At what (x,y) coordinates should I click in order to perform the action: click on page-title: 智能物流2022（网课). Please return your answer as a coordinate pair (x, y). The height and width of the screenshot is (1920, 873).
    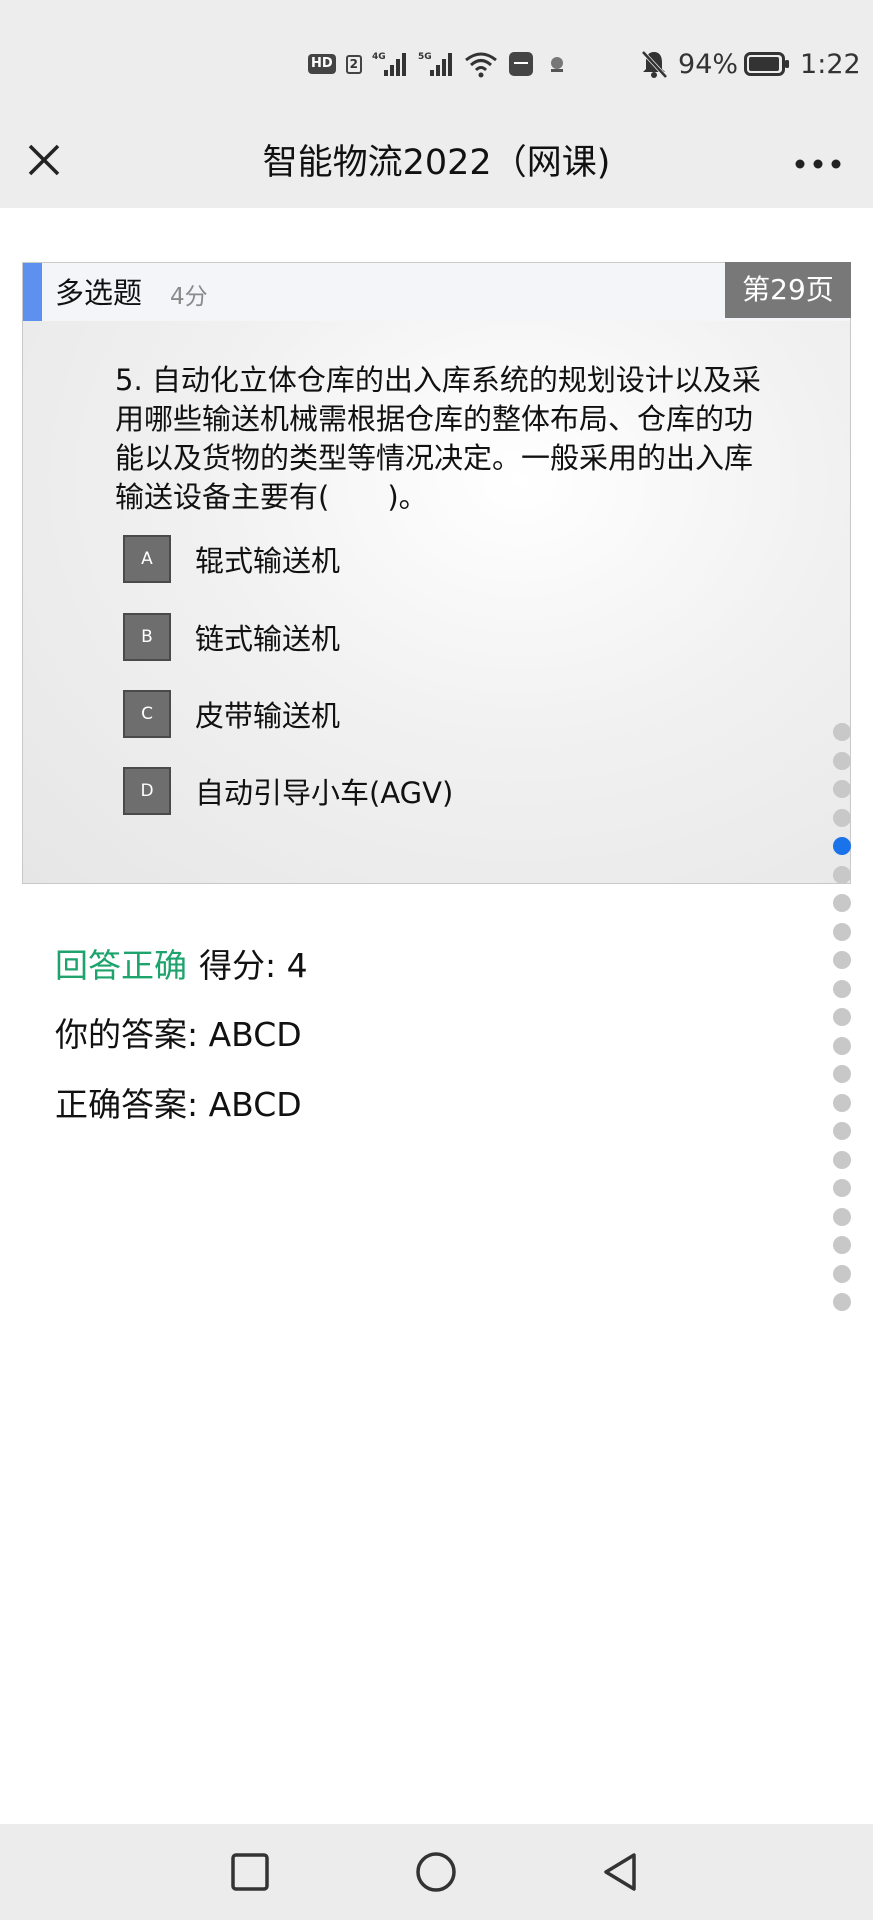
    Looking at the image, I should click on (436, 163).